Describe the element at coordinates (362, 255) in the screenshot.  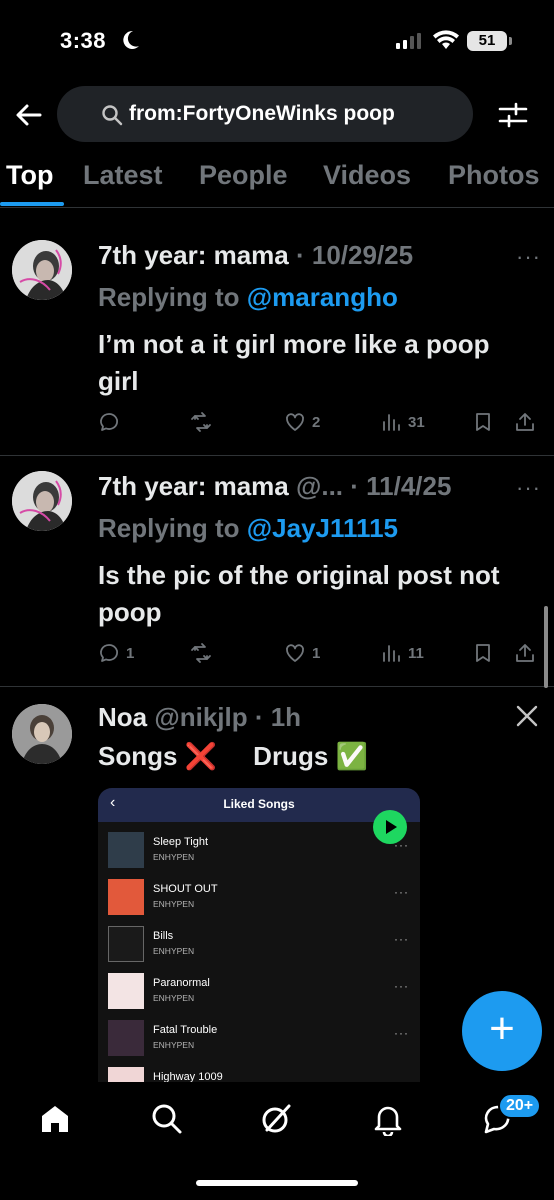
I see `post-date: 10/29/25` at that location.